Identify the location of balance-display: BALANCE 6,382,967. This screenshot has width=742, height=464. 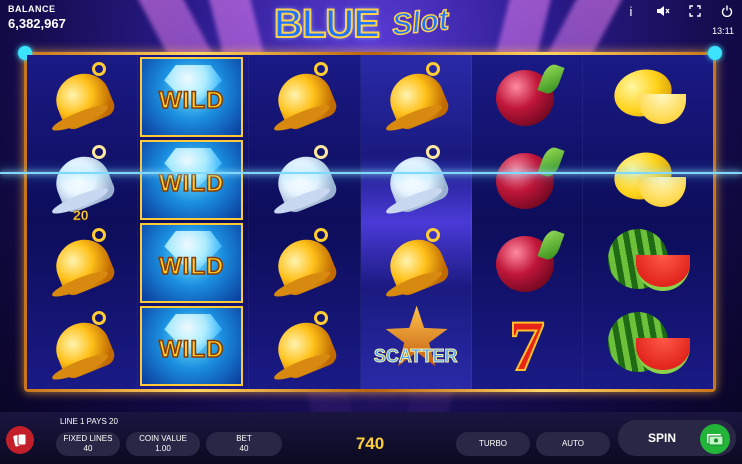
(37, 17).